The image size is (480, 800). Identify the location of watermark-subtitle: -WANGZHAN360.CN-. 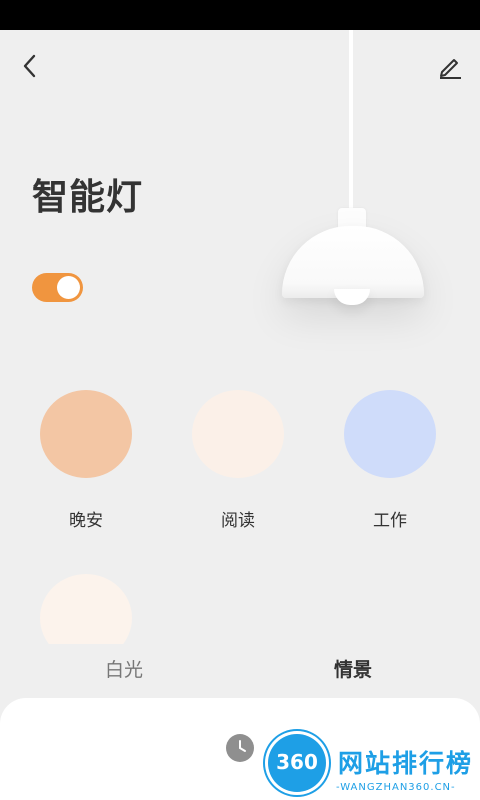
(396, 787).